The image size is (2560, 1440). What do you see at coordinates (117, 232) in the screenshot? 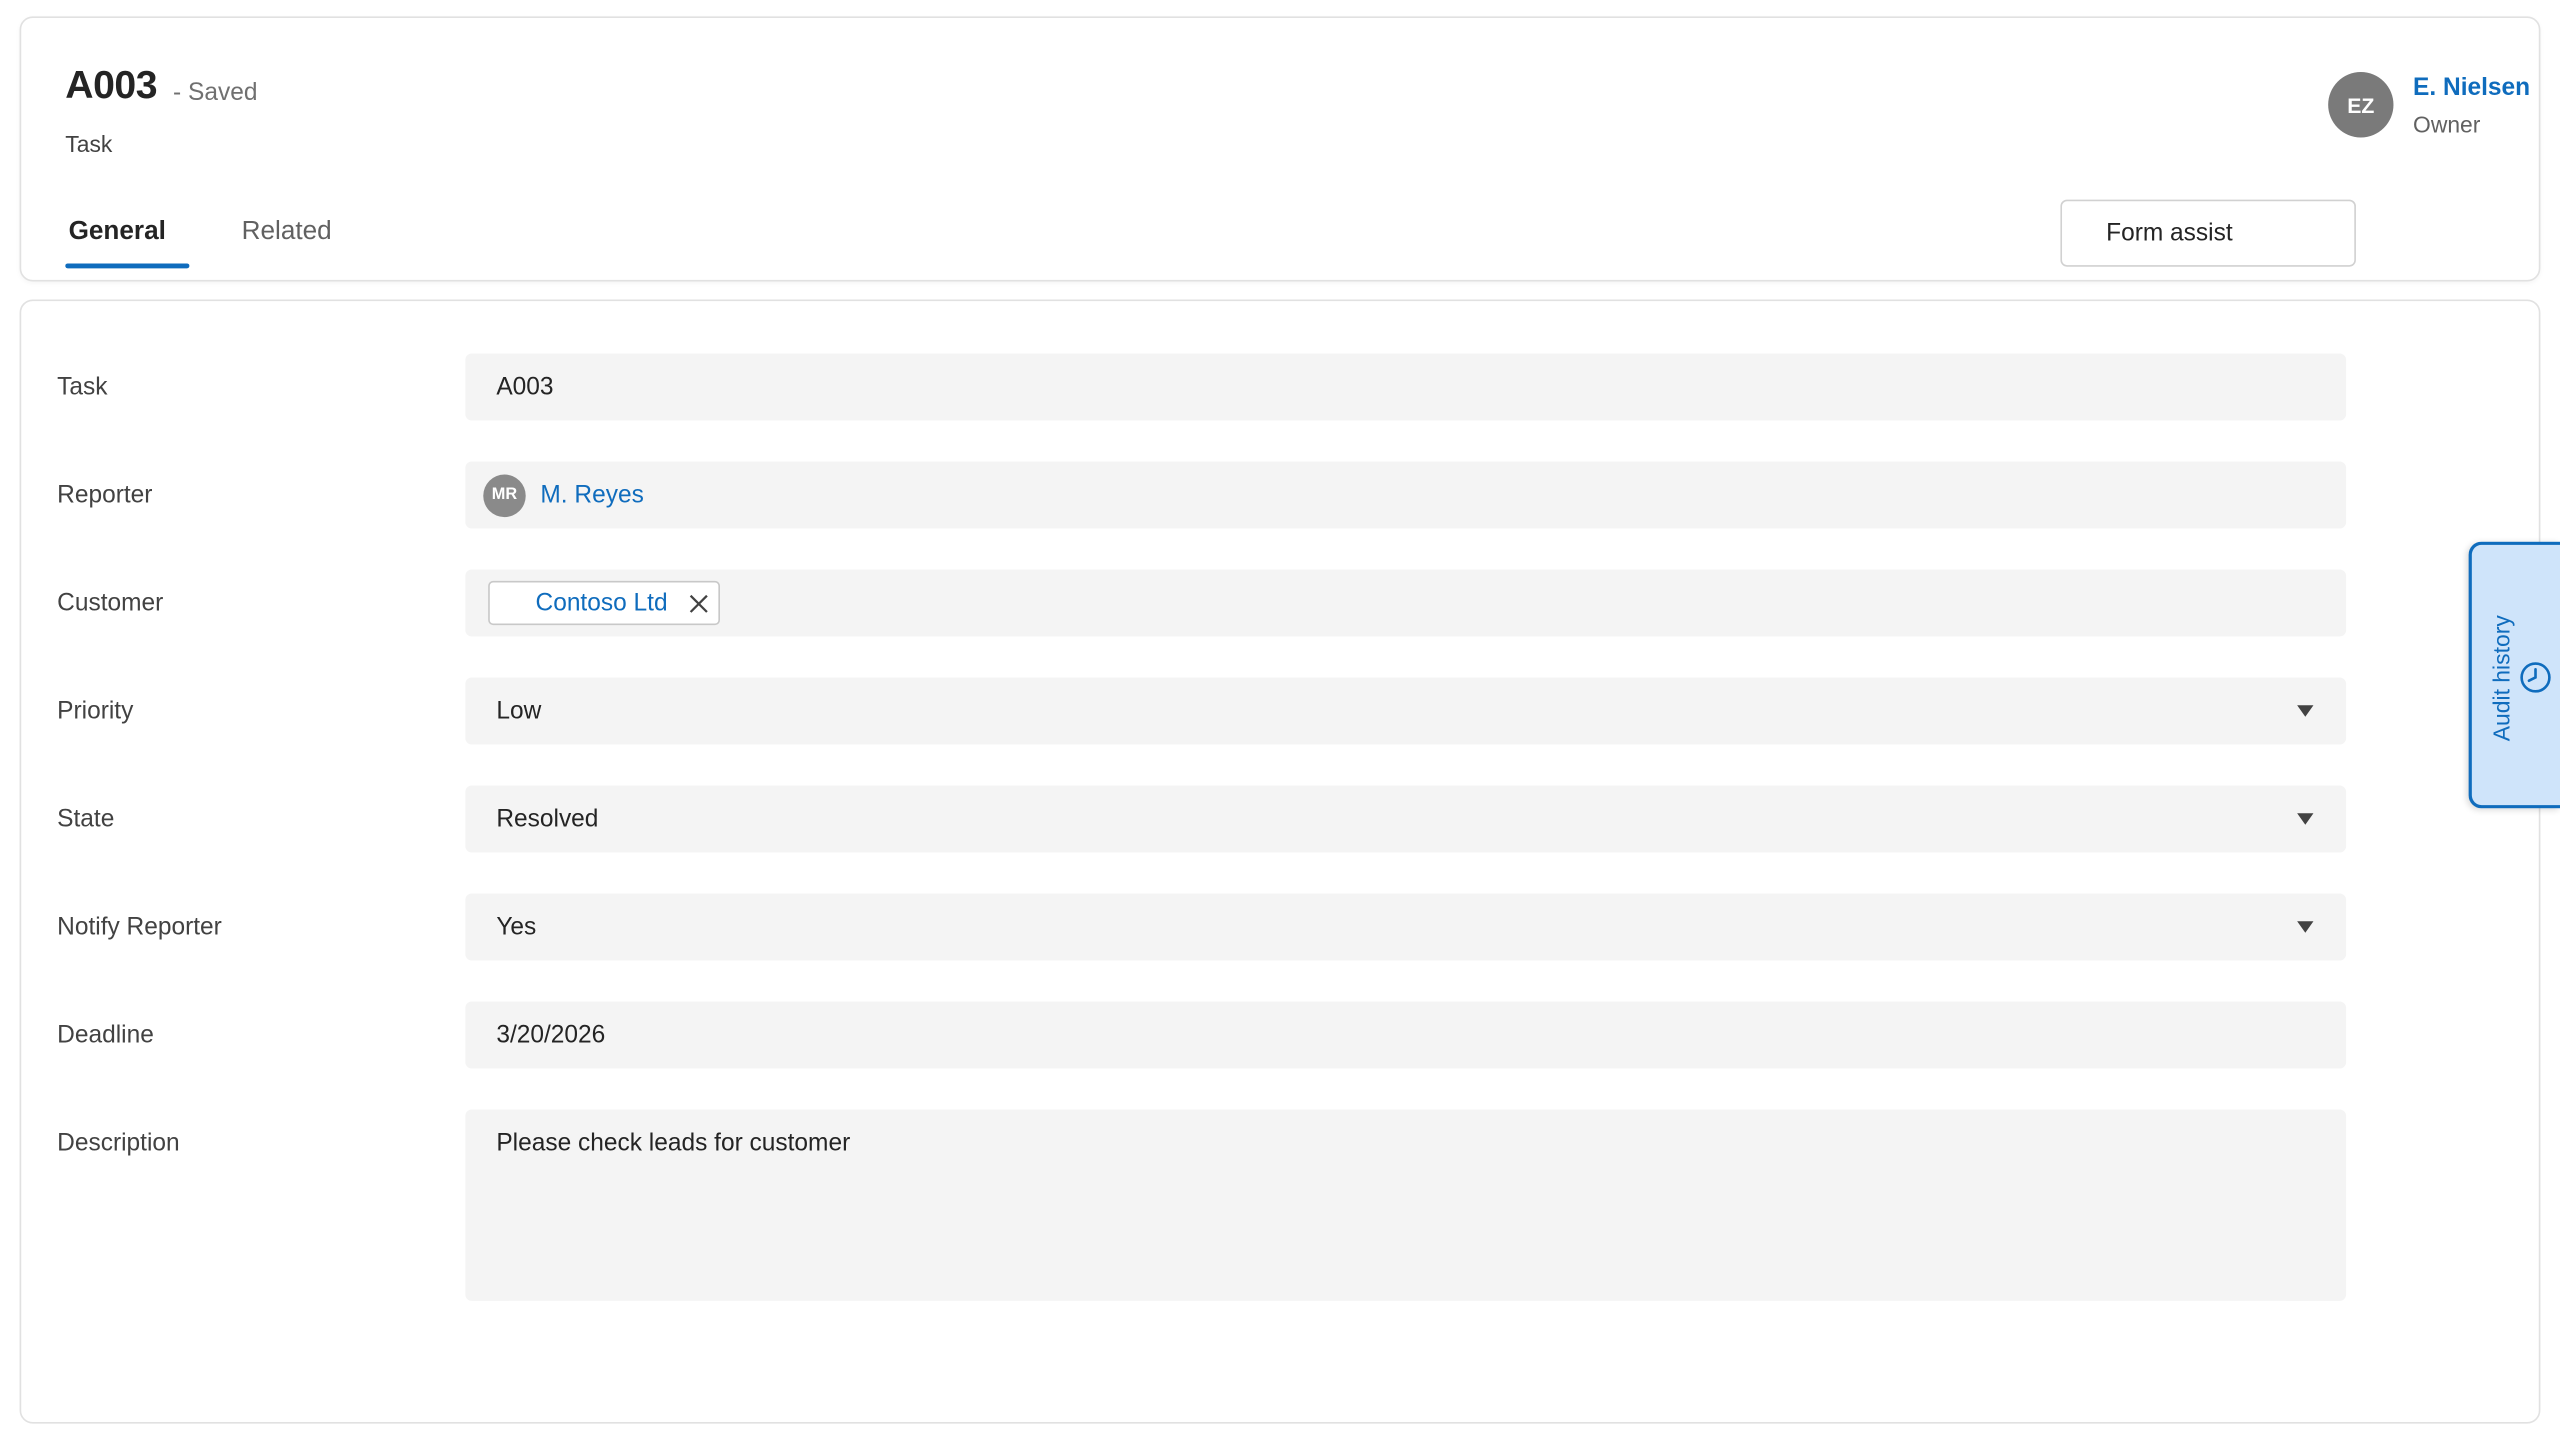
I see `tab-general: General` at bounding box center [117, 232].